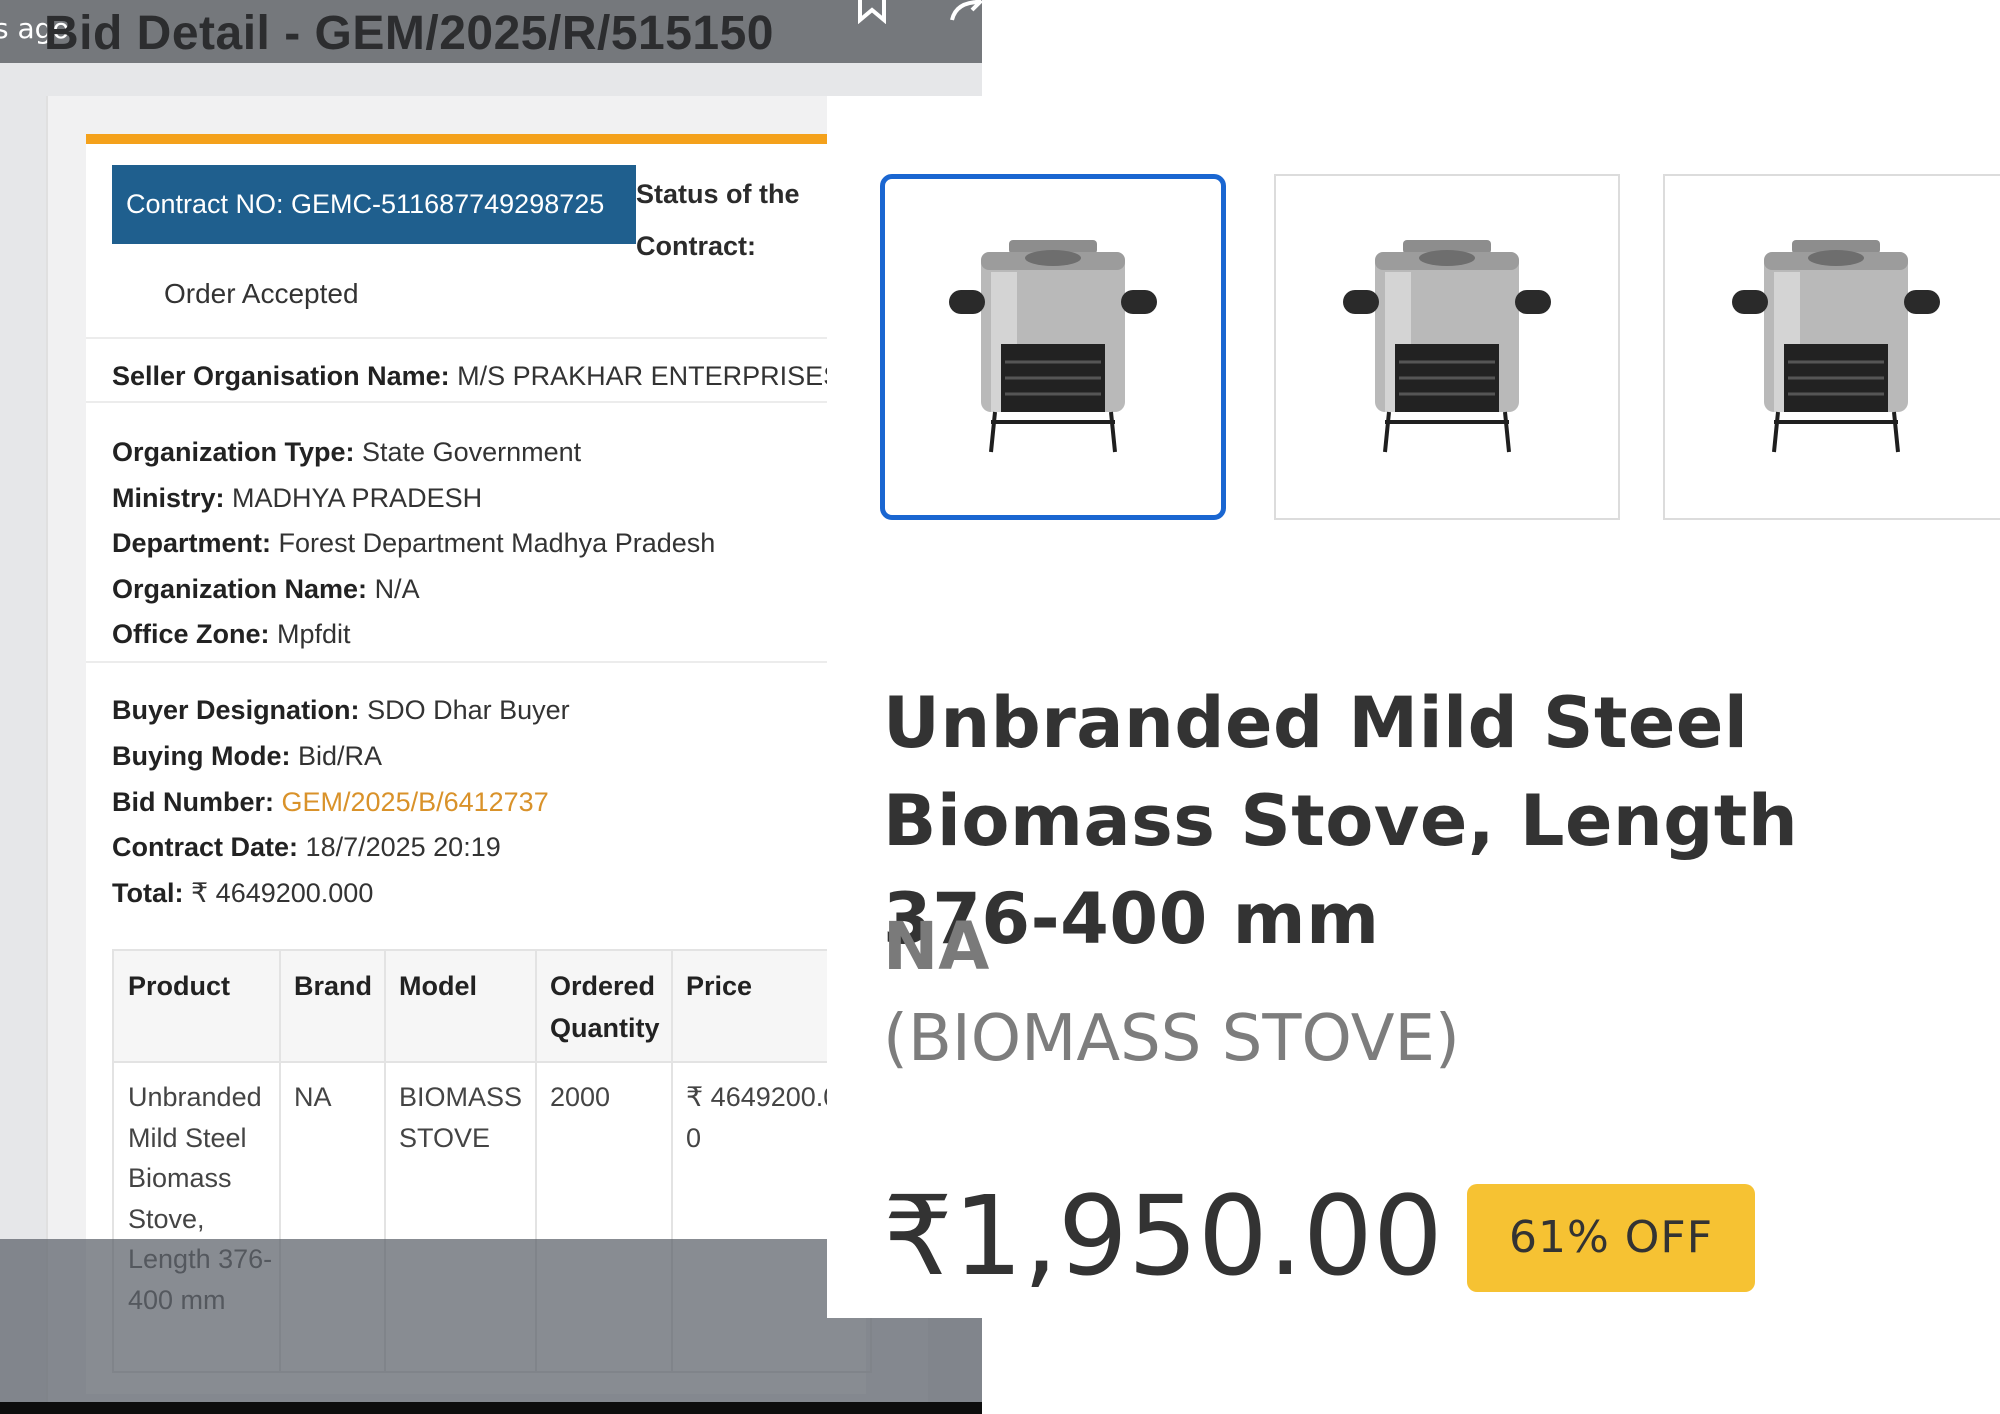 The height and width of the screenshot is (1414, 2000). I want to click on column-header-price: Price, so click(719, 986).